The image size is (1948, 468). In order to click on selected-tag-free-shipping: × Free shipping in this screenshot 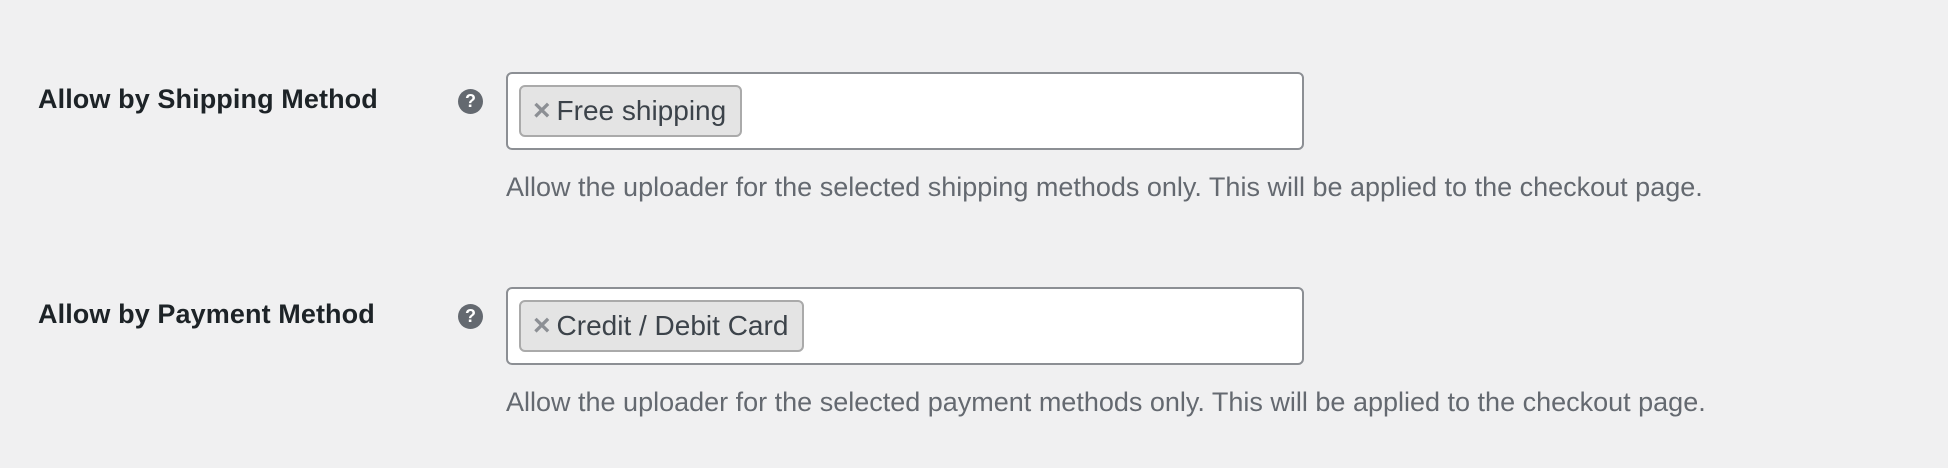, I will do `click(631, 111)`.